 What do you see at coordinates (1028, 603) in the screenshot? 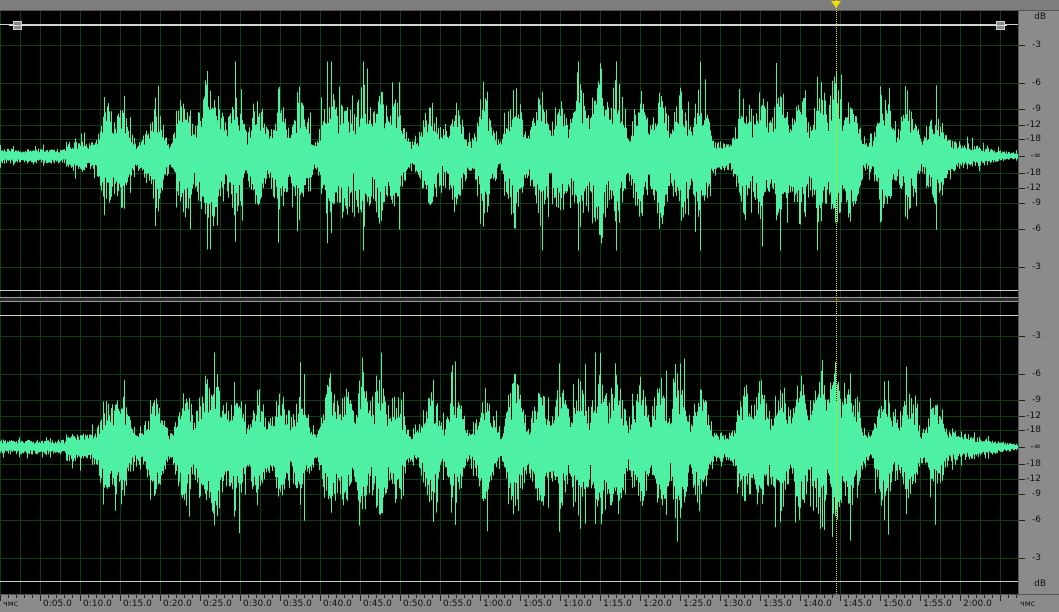
I see `time-unit-end: чмс` at bounding box center [1028, 603].